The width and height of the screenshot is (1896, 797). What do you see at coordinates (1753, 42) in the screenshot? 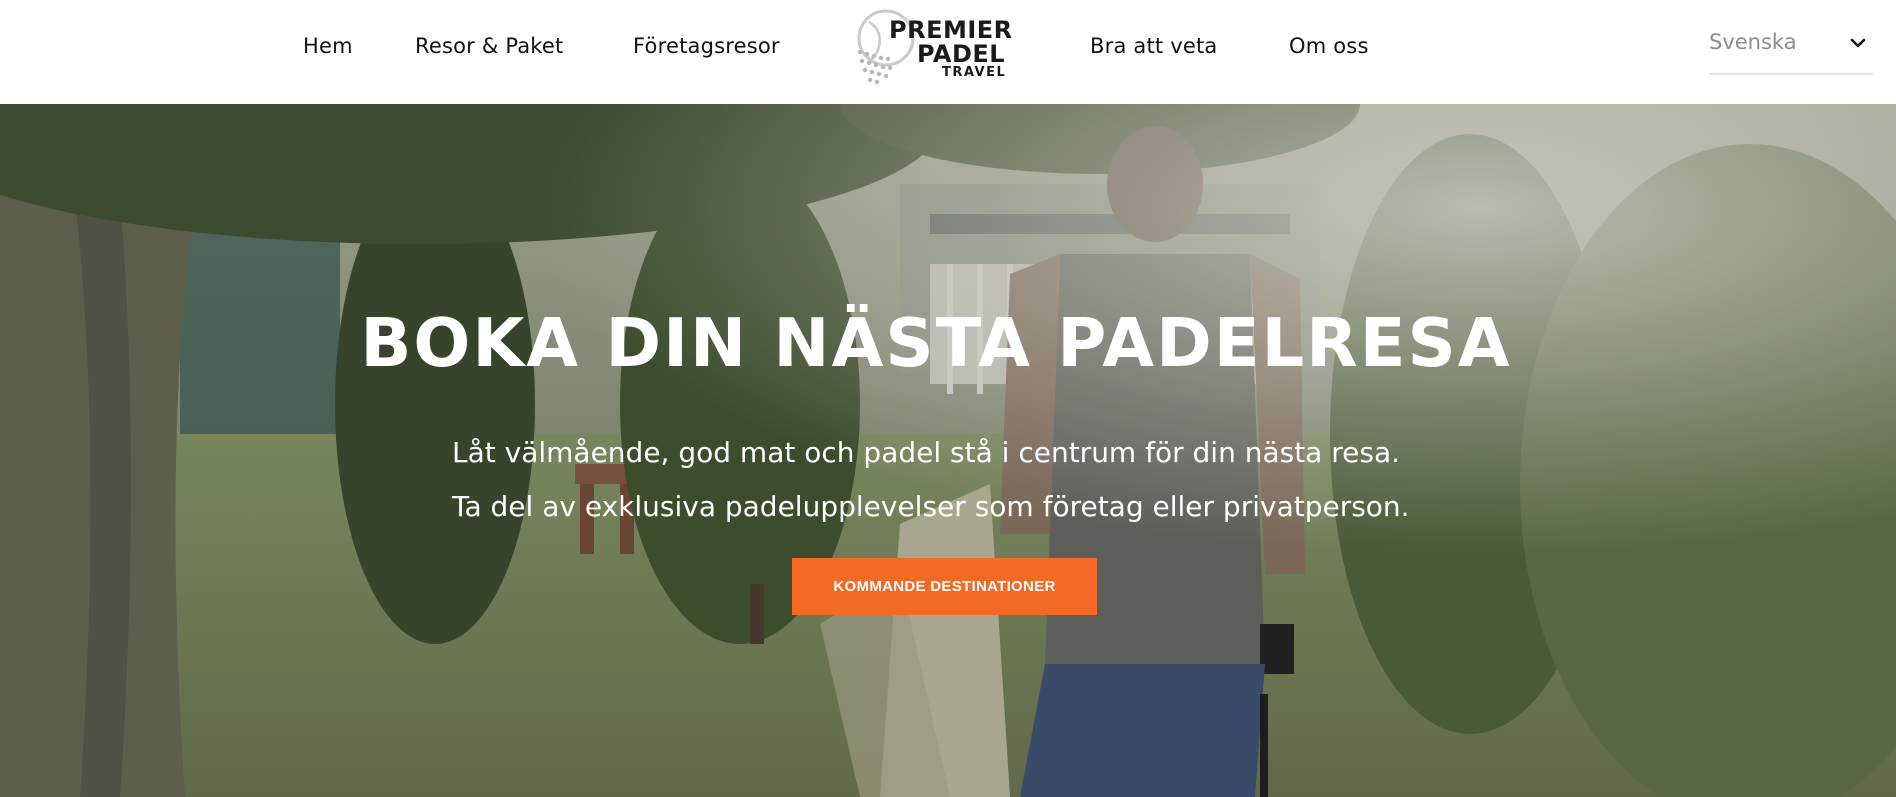
I see `language-select-value: Svenska` at bounding box center [1753, 42].